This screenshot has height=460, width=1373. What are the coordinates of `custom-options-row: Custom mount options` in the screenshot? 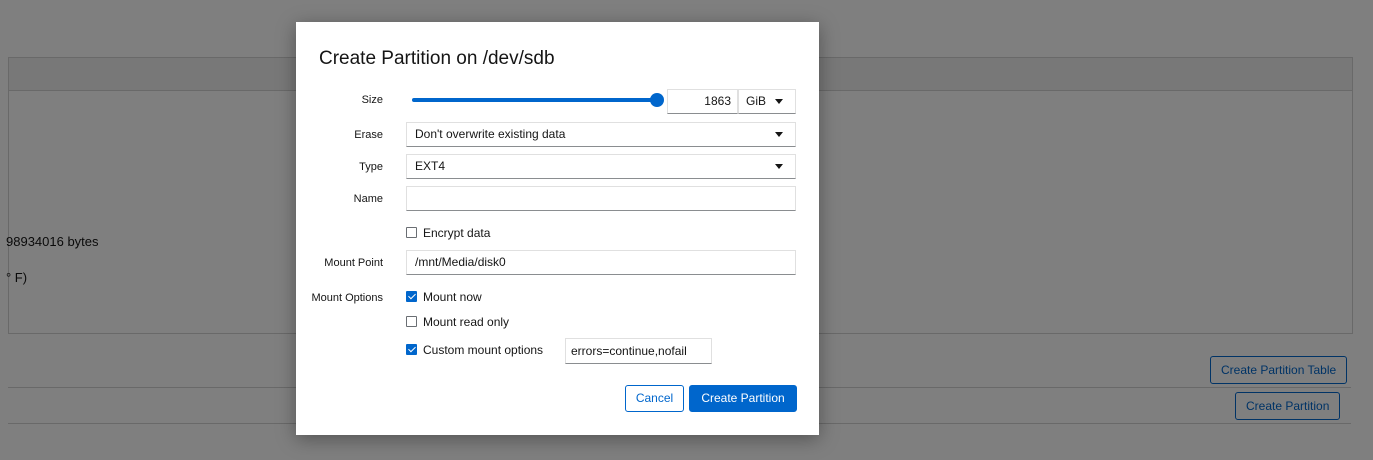 It's located at (474, 350).